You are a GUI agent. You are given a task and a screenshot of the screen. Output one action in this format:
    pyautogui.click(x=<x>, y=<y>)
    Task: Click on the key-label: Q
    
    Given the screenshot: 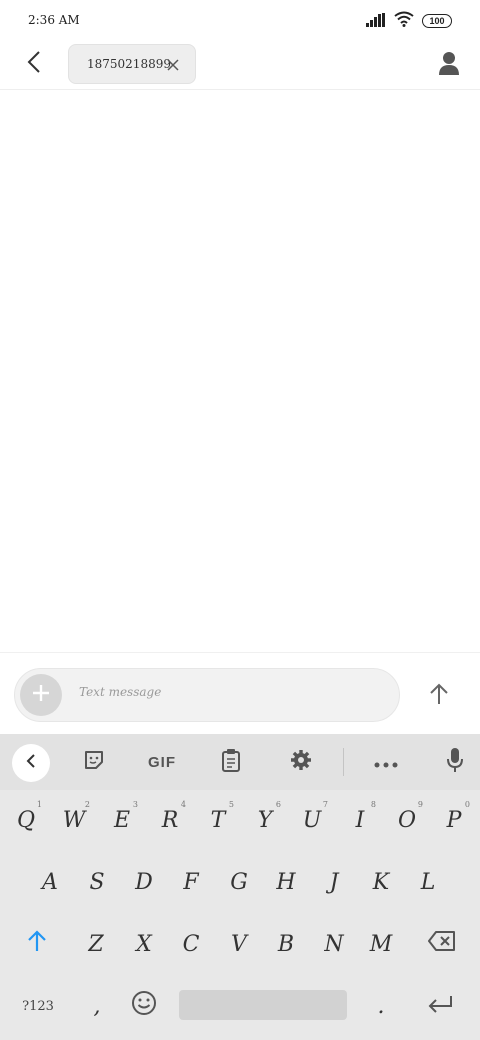 What is the action you would take?
    pyautogui.click(x=26, y=820)
    